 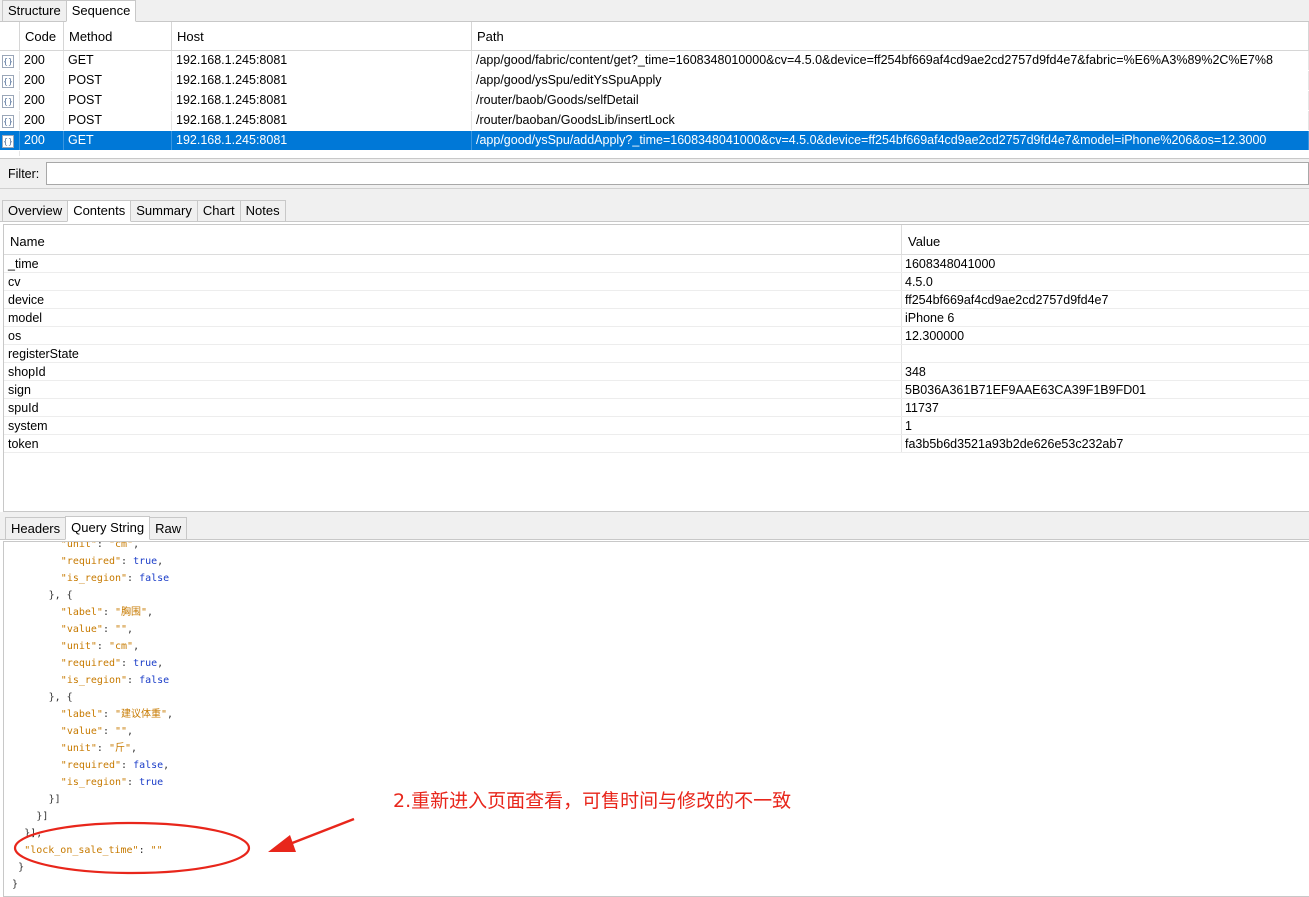 What do you see at coordinates (656, 390) in the screenshot?
I see `contents-row: sign 5B036A361B71EF9AAE63CA39F1B9FD01` at bounding box center [656, 390].